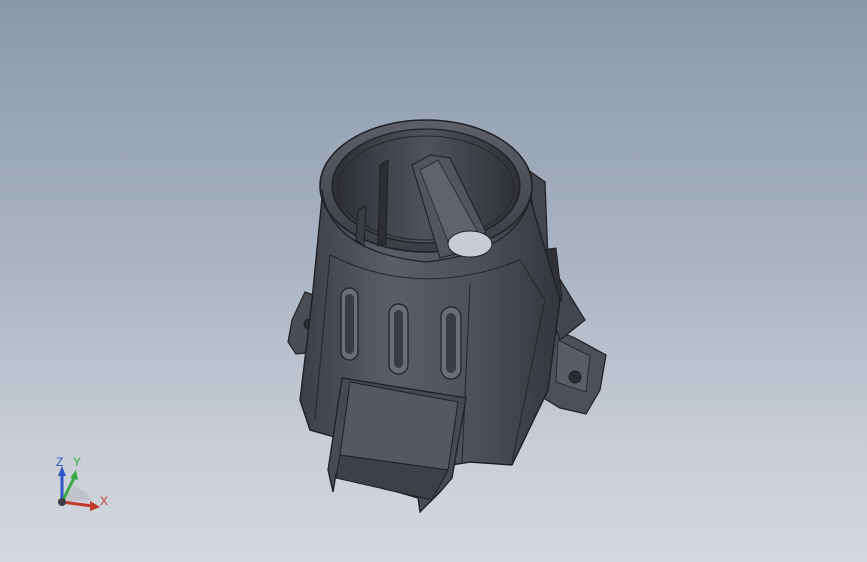 This screenshot has width=867, height=562. What do you see at coordinates (397, 445) in the screenshot?
I see `front-duct` at bounding box center [397, 445].